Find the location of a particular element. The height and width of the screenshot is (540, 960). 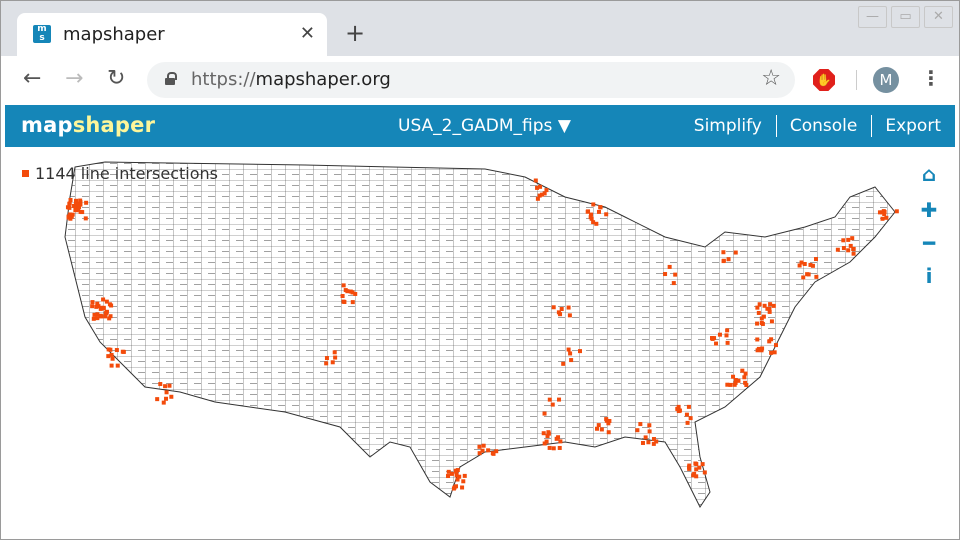

close-window-icon: ✕ is located at coordinates (938, 17).